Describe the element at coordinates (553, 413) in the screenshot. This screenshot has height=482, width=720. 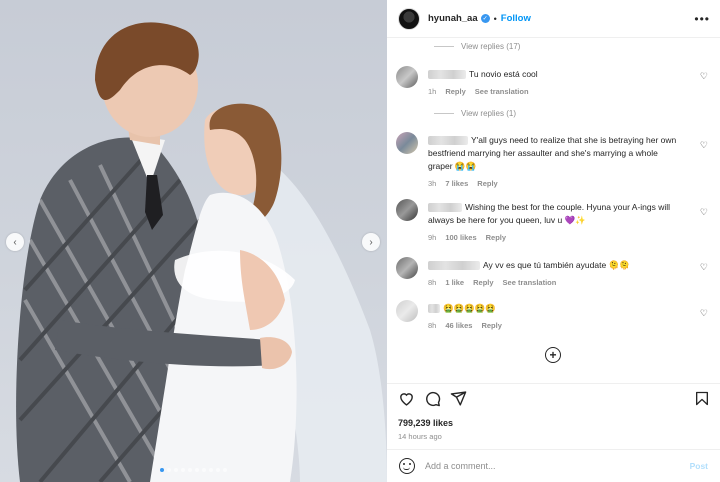
I see `post-actions: 799,239 likes 14 hours ago` at that location.